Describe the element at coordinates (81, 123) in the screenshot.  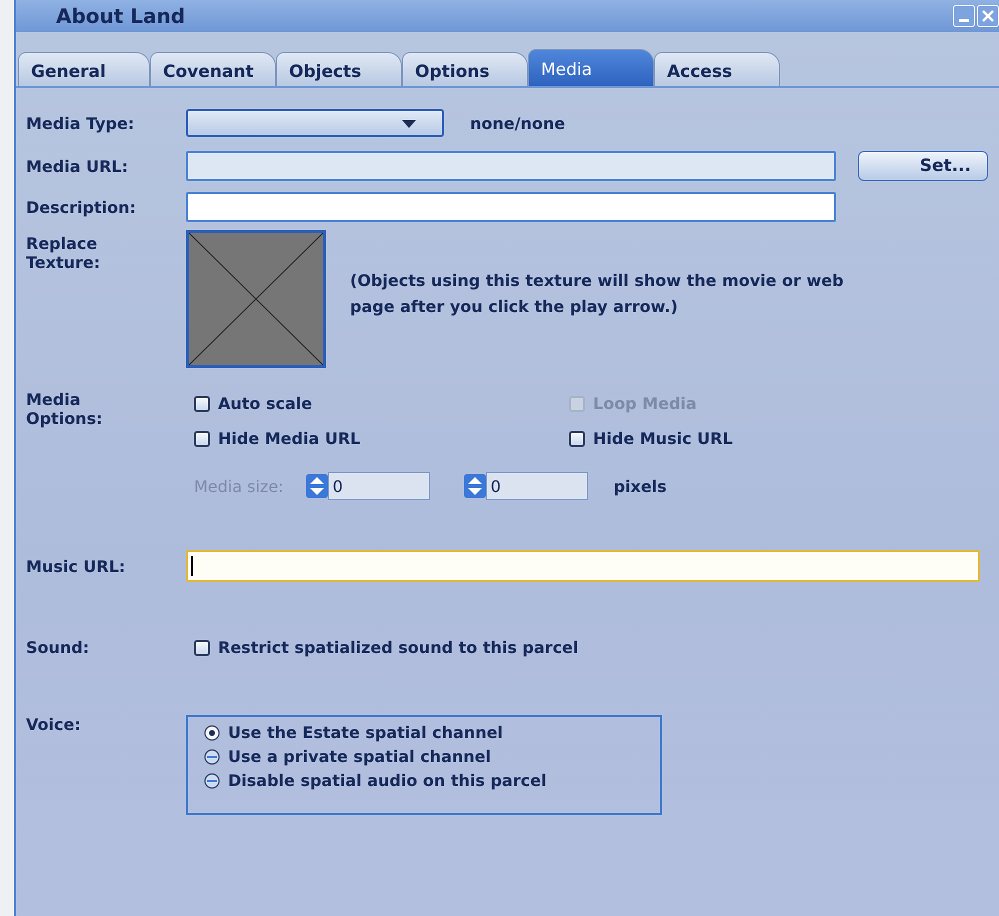
I see `field-label: Media Type:` at that location.